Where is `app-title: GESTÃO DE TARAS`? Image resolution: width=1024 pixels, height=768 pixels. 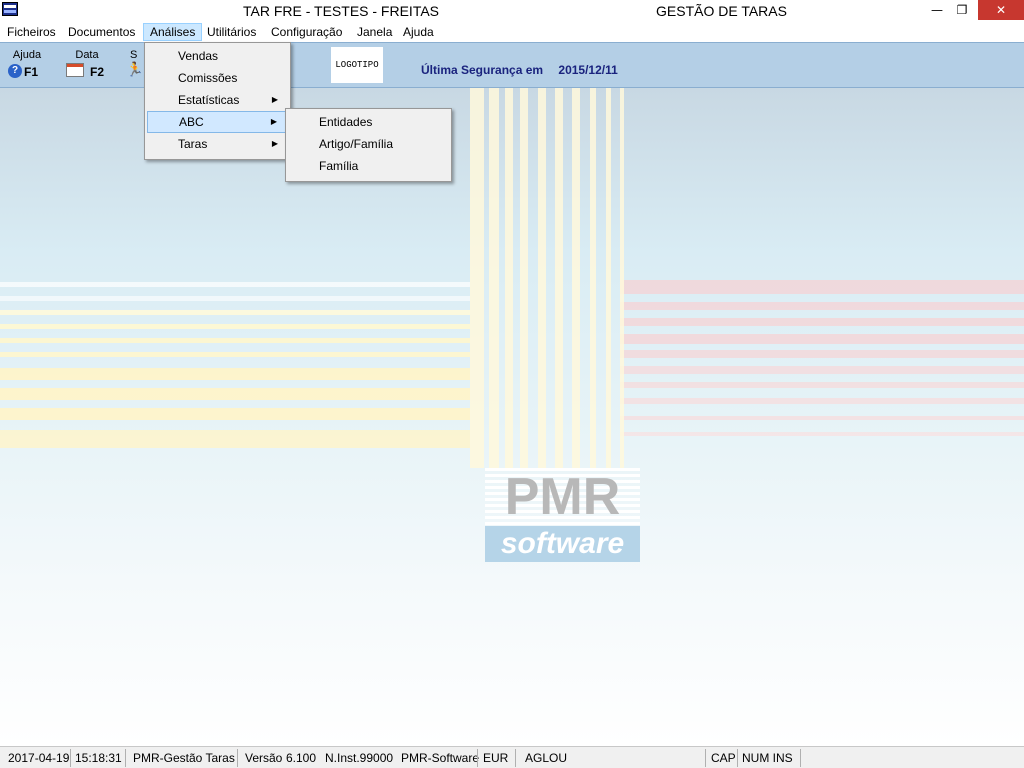
app-title: GESTÃO DE TARAS is located at coordinates (721, 11).